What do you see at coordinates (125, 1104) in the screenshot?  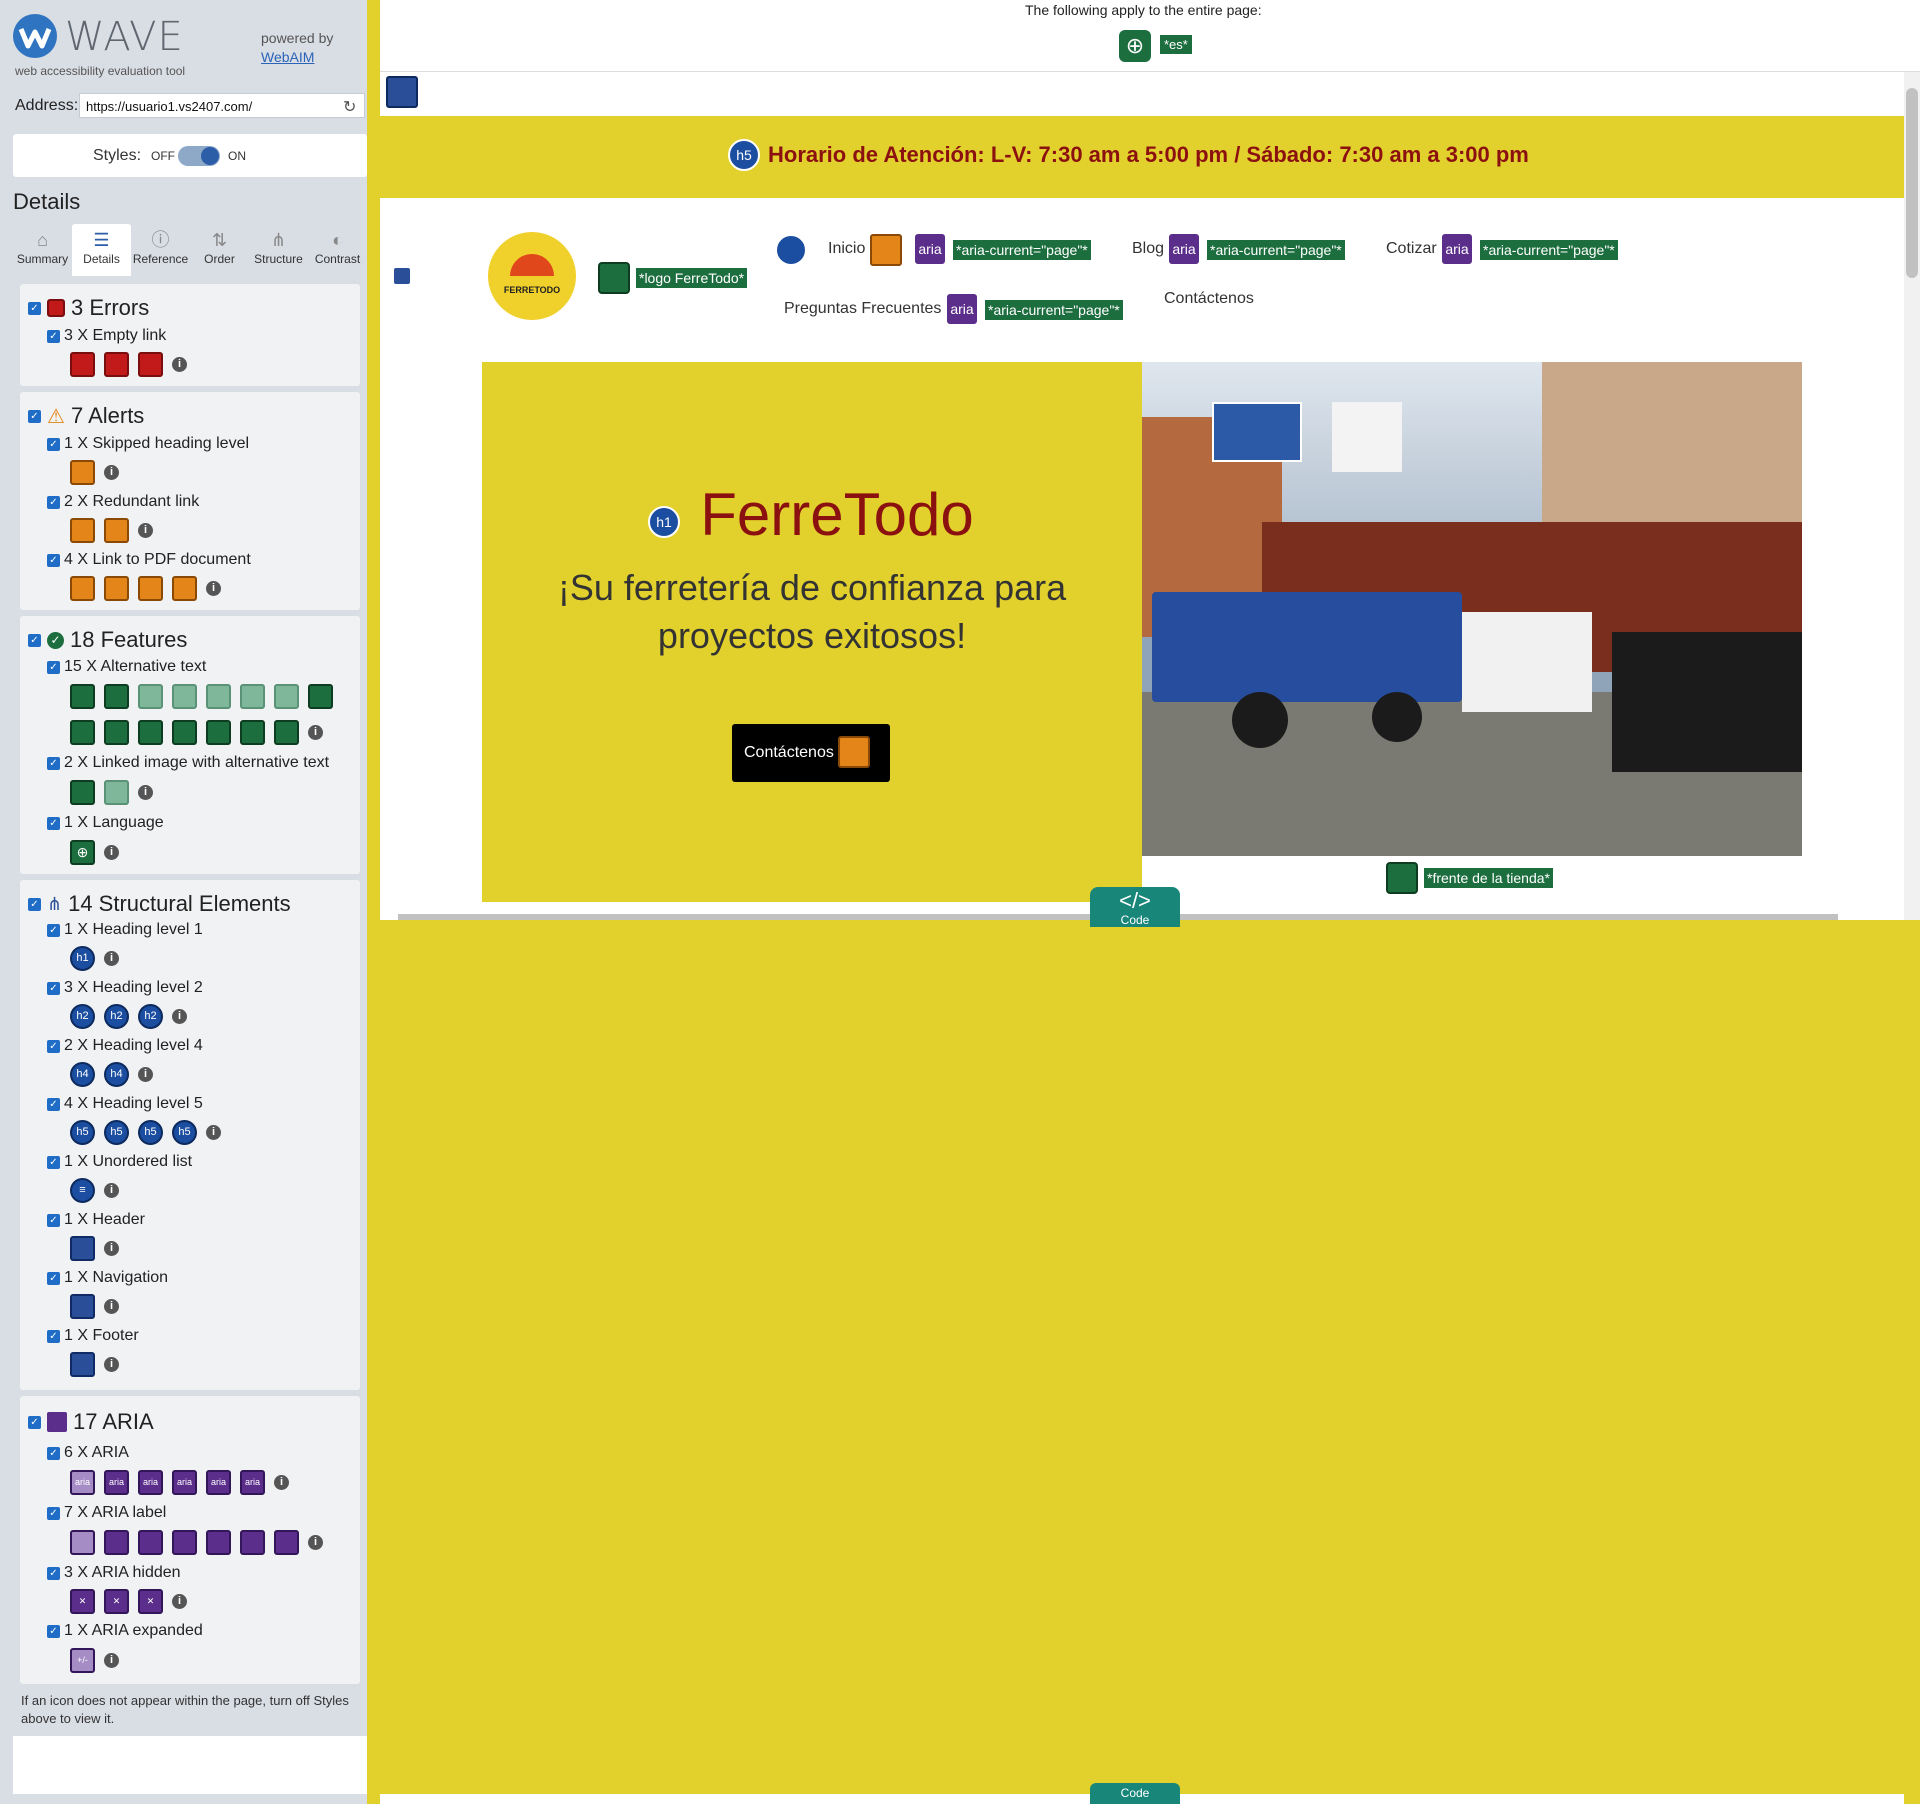 I see `h5-row: ✓ 4 X Heading level 5` at bounding box center [125, 1104].